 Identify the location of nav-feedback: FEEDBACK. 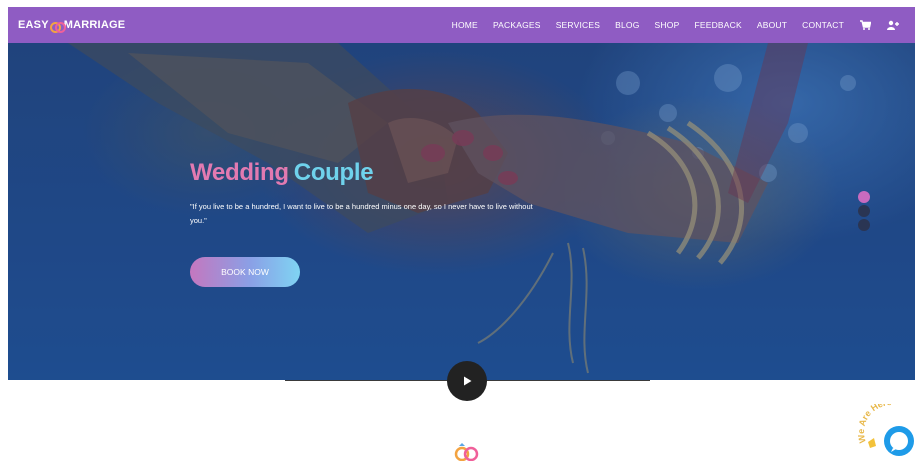
(717, 25).